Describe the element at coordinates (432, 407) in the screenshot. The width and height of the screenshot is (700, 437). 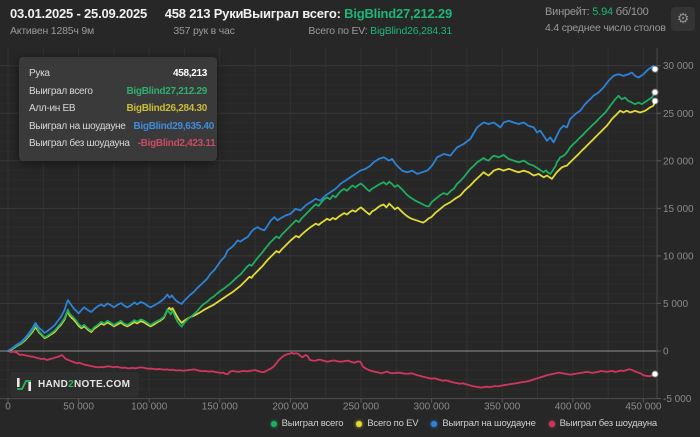
I see `svg-text: 300 000` at that location.